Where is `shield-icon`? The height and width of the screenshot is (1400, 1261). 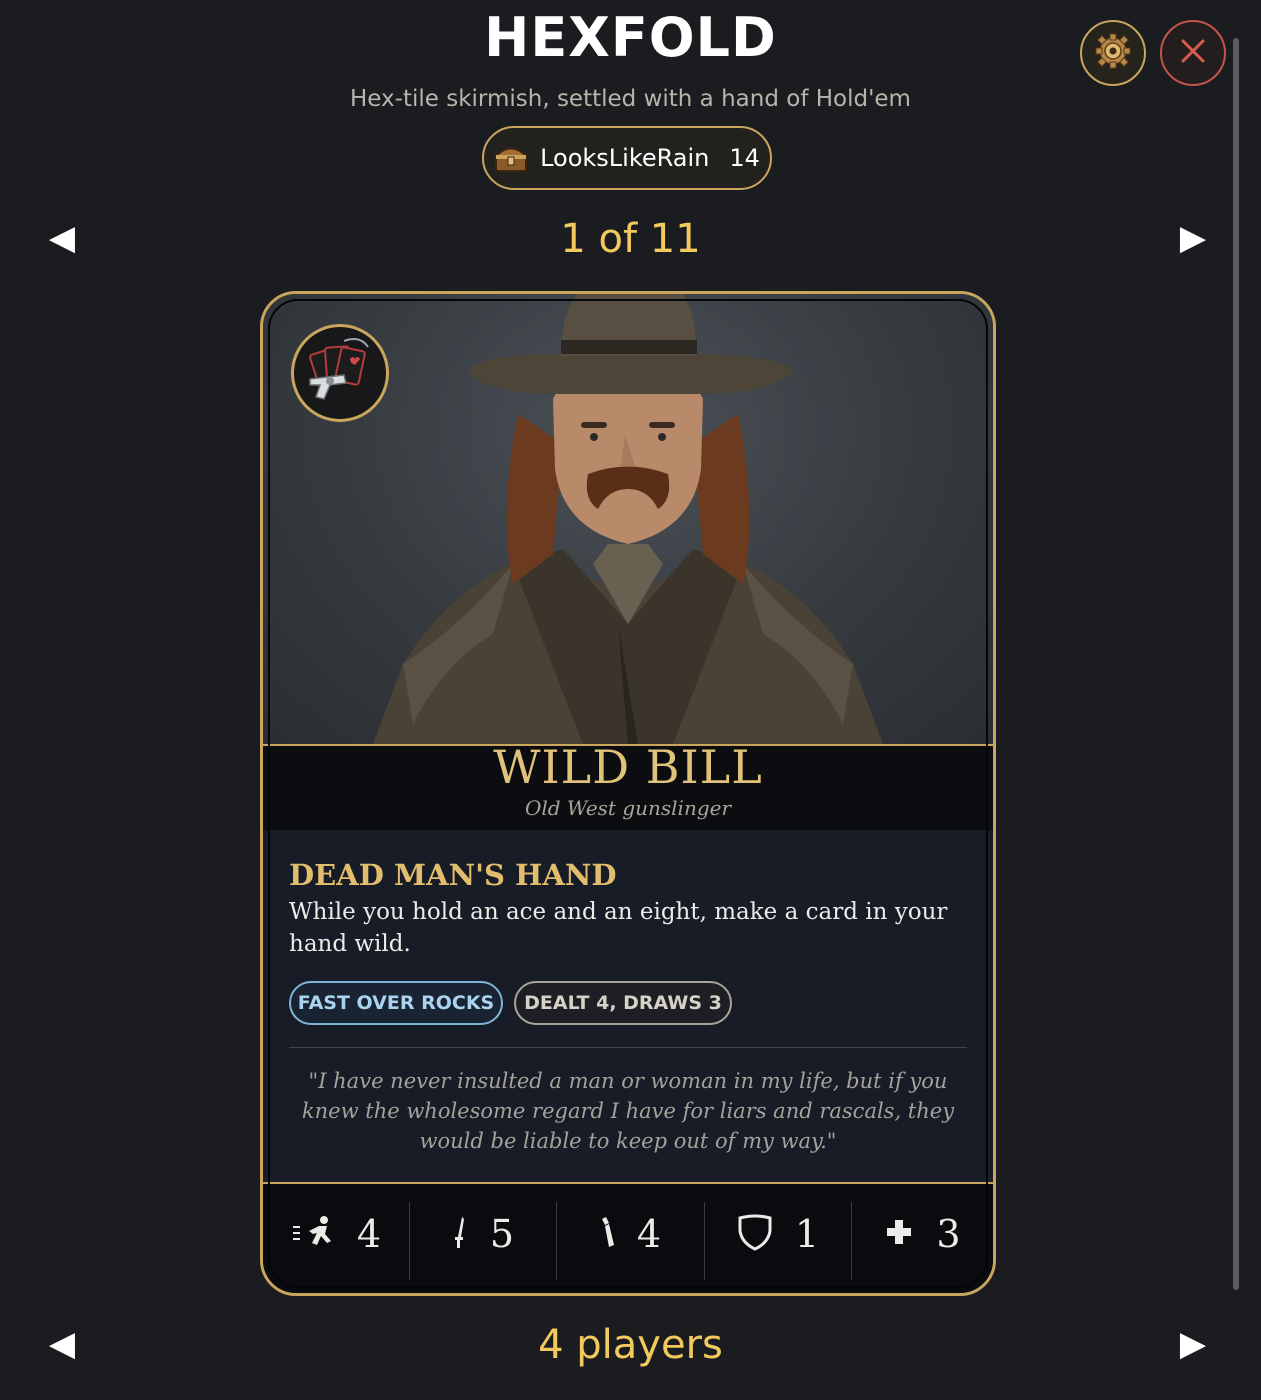 shield-icon is located at coordinates (755, 1234).